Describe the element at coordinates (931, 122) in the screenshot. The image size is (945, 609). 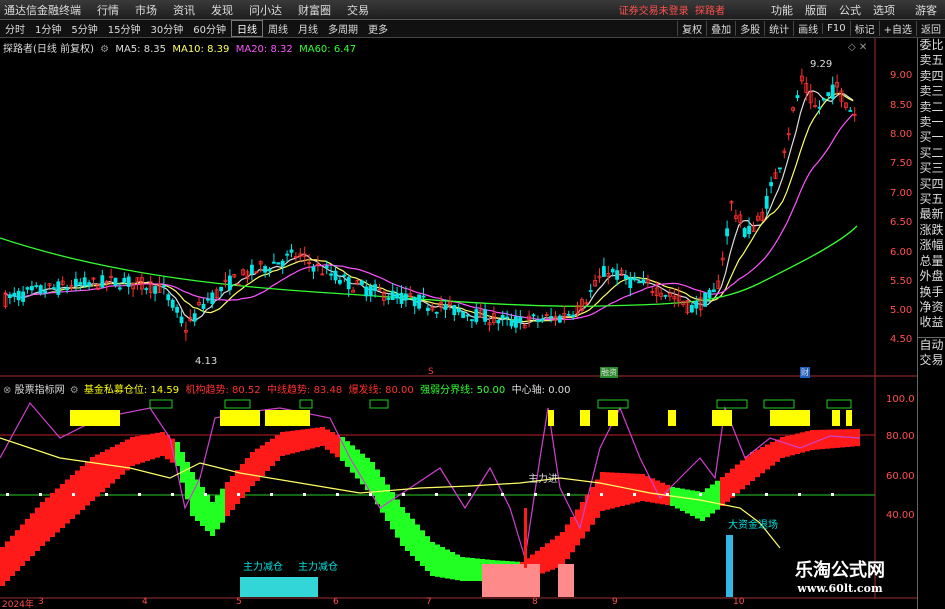
I see `quote-panel-item: 卖一` at that location.